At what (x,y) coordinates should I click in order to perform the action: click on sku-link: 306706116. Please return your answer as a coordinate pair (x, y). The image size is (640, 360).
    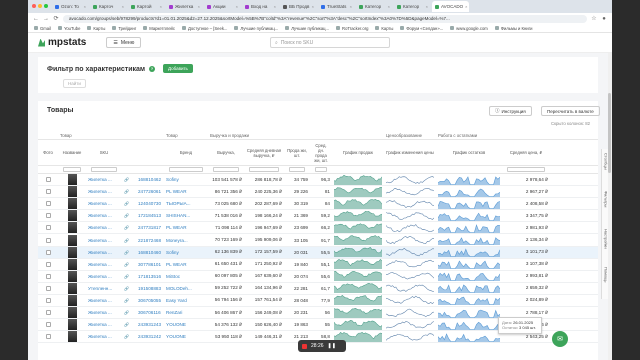
    Looking at the image, I should click on (150, 312).